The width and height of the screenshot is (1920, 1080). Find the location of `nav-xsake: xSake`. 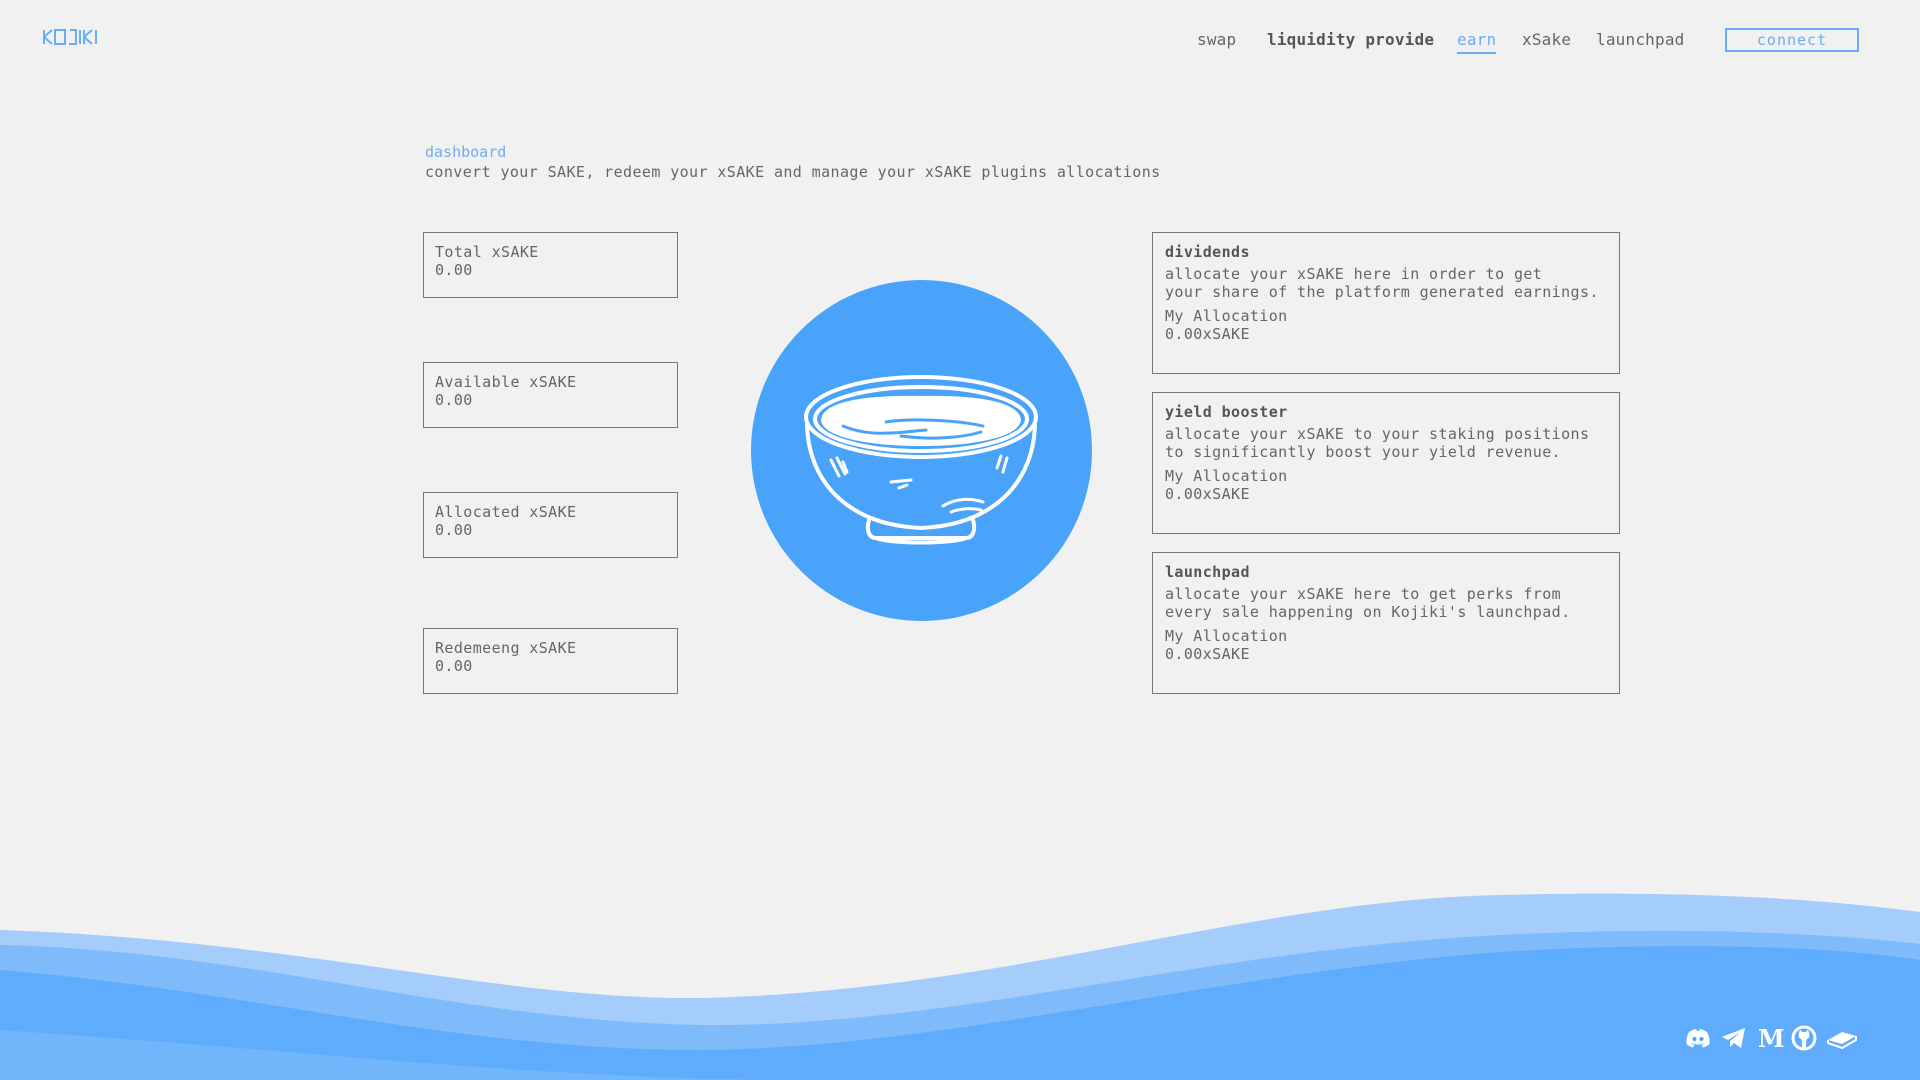

nav-xsake: xSake is located at coordinates (1546, 39).